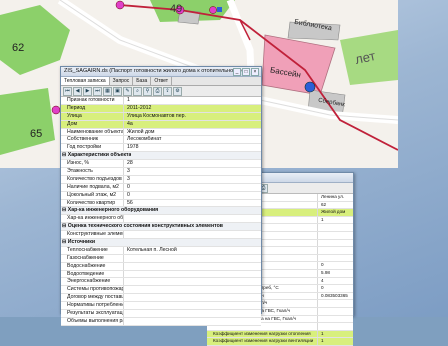 This screenshot has height=346, width=448. Describe the element at coordinates (107, 91) in the screenshot. I see `grid-icon: ▦` at that location.